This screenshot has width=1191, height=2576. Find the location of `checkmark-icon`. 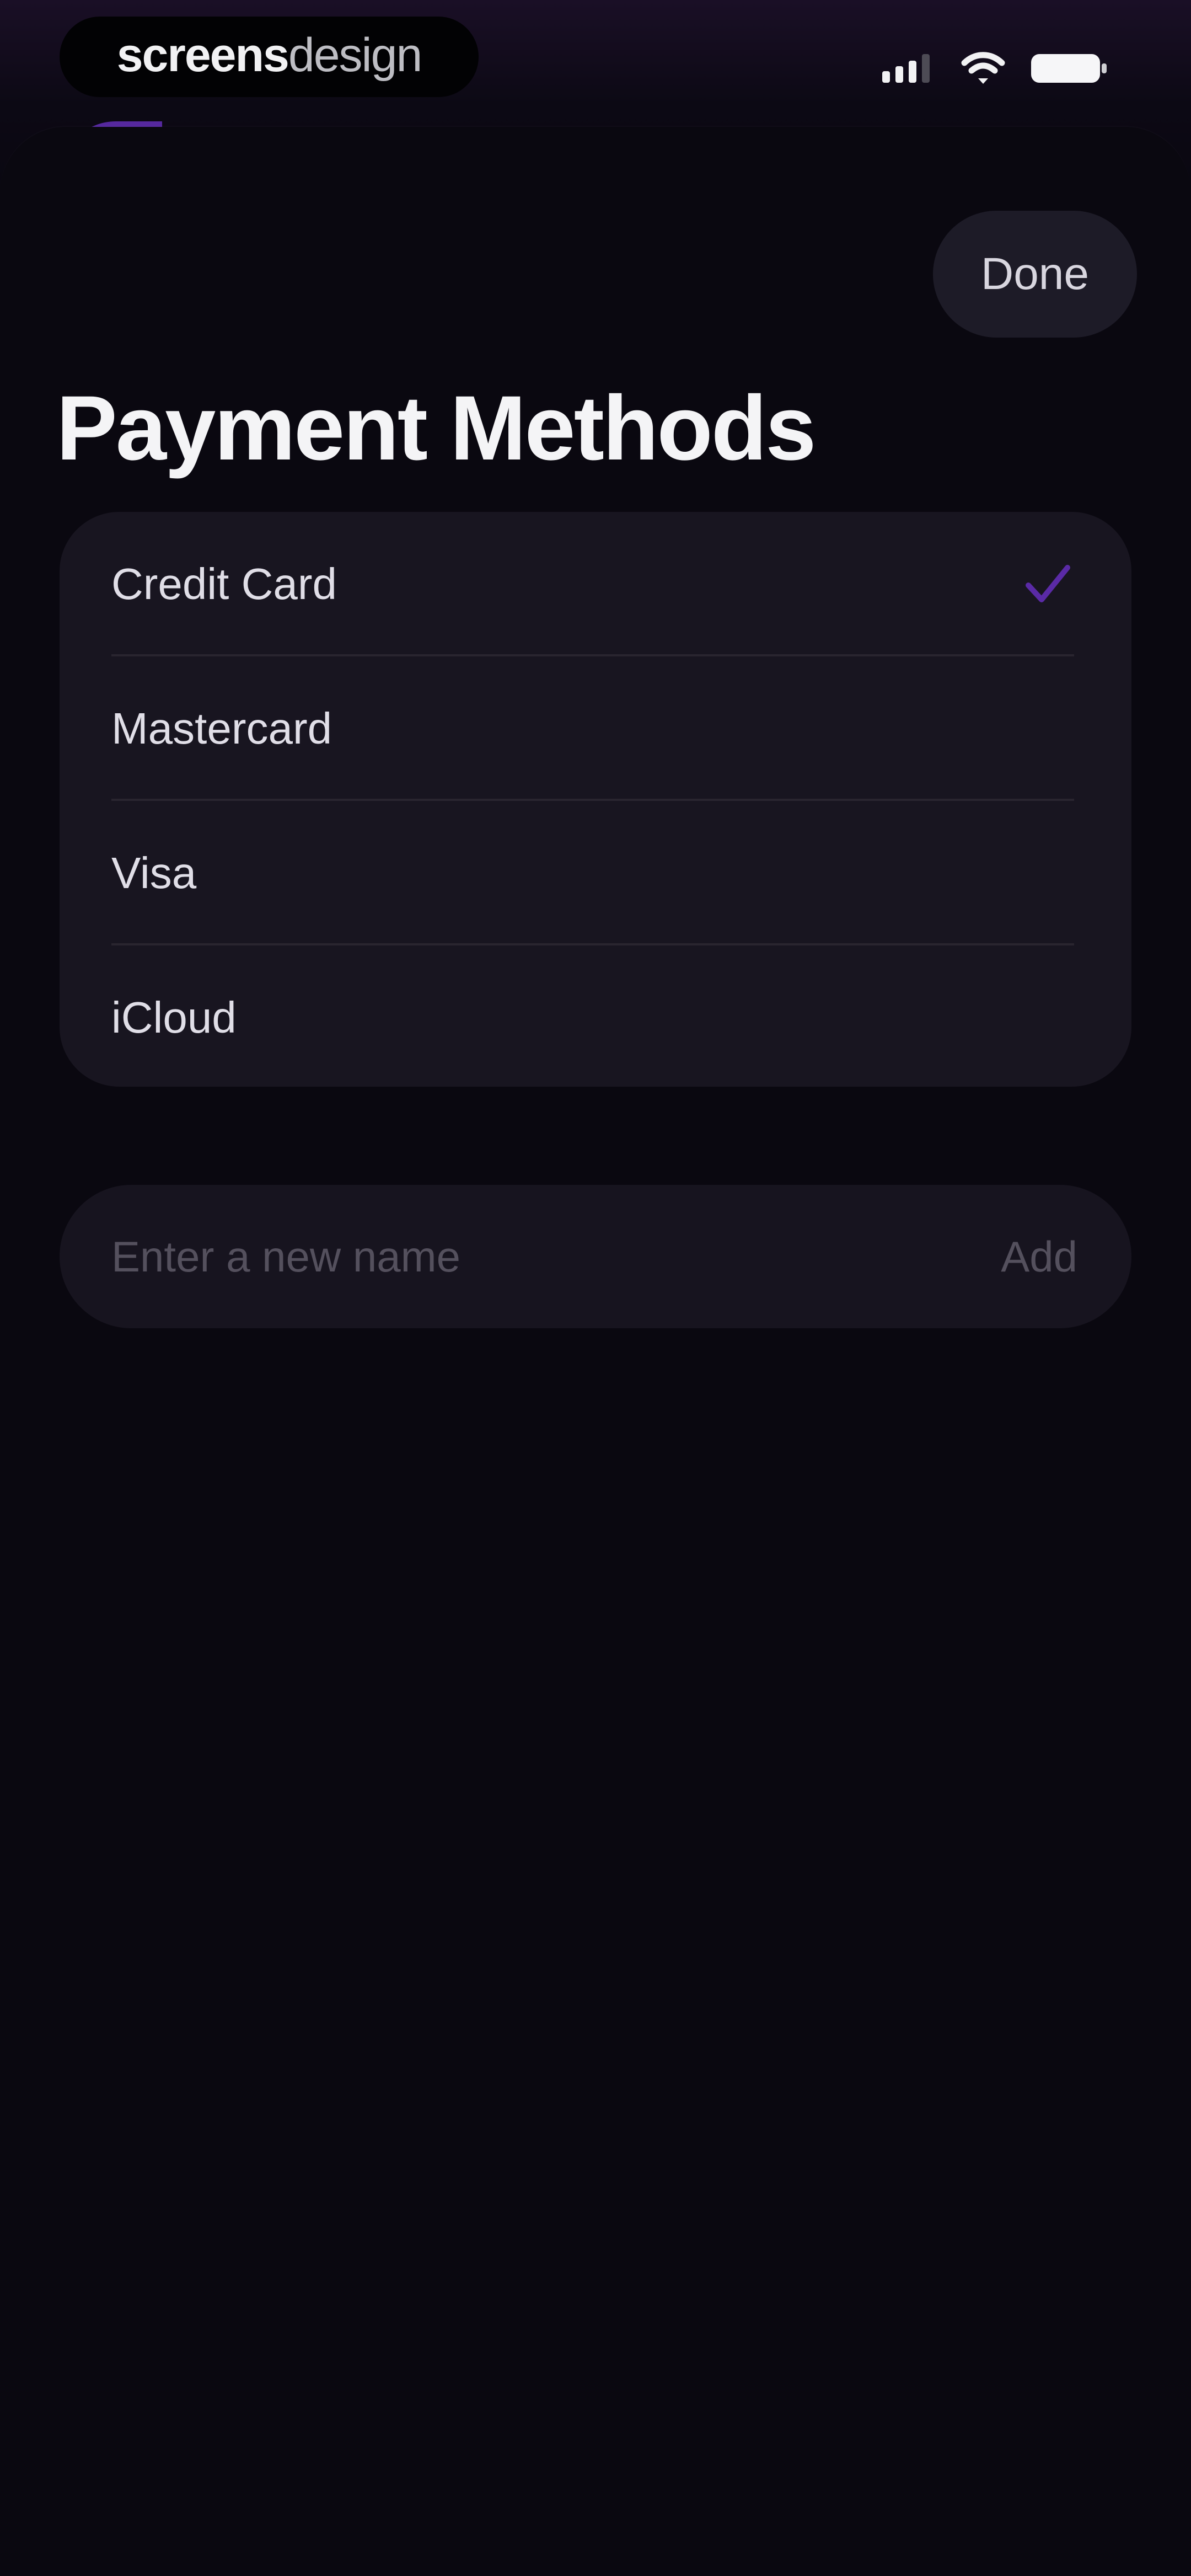

checkmark-icon is located at coordinates (1048, 583).